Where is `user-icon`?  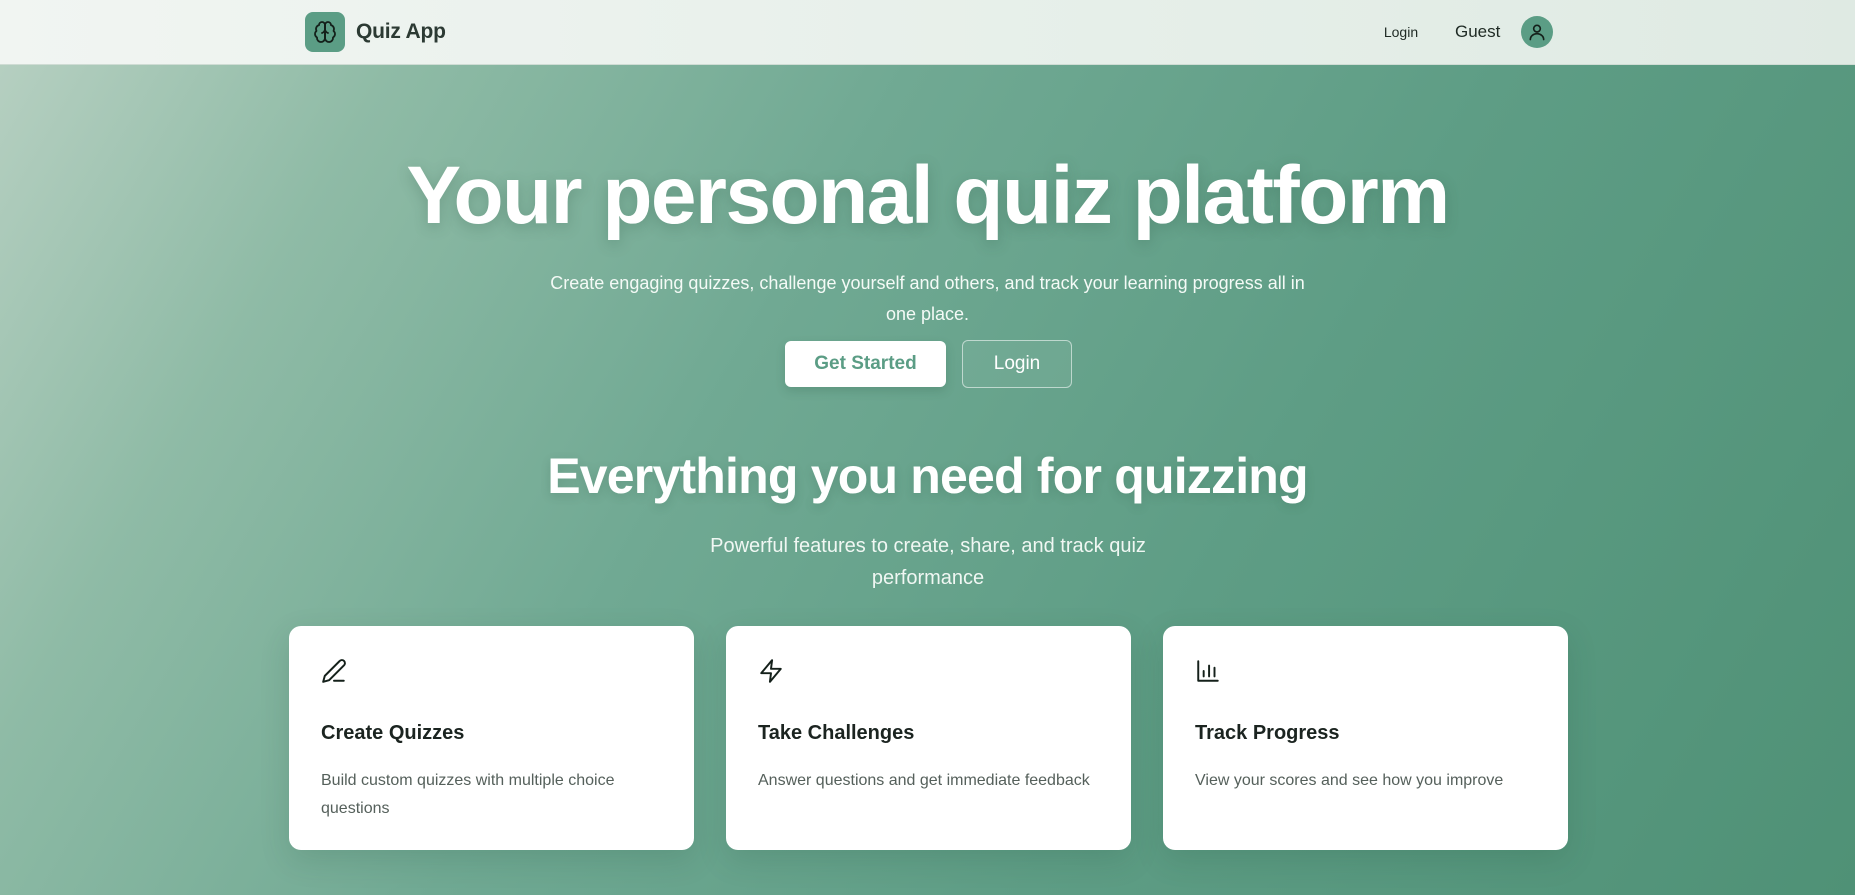 user-icon is located at coordinates (1537, 32).